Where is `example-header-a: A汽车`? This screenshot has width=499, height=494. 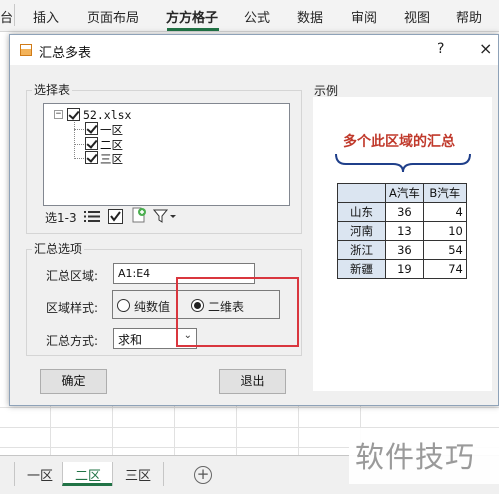
example-header-a: A汽车 is located at coordinates (404, 193).